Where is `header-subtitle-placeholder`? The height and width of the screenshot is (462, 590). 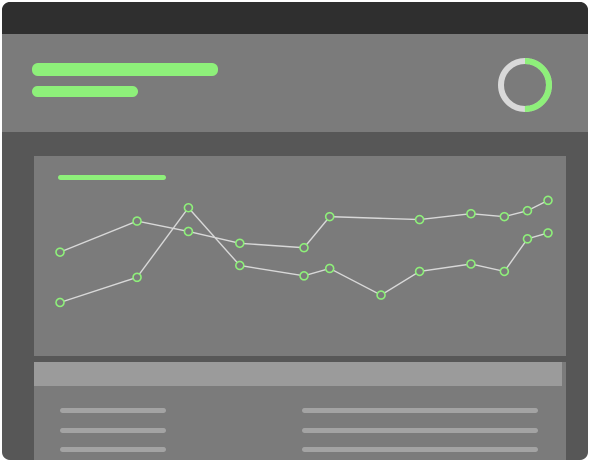 header-subtitle-placeholder is located at coordinates (85, 91).